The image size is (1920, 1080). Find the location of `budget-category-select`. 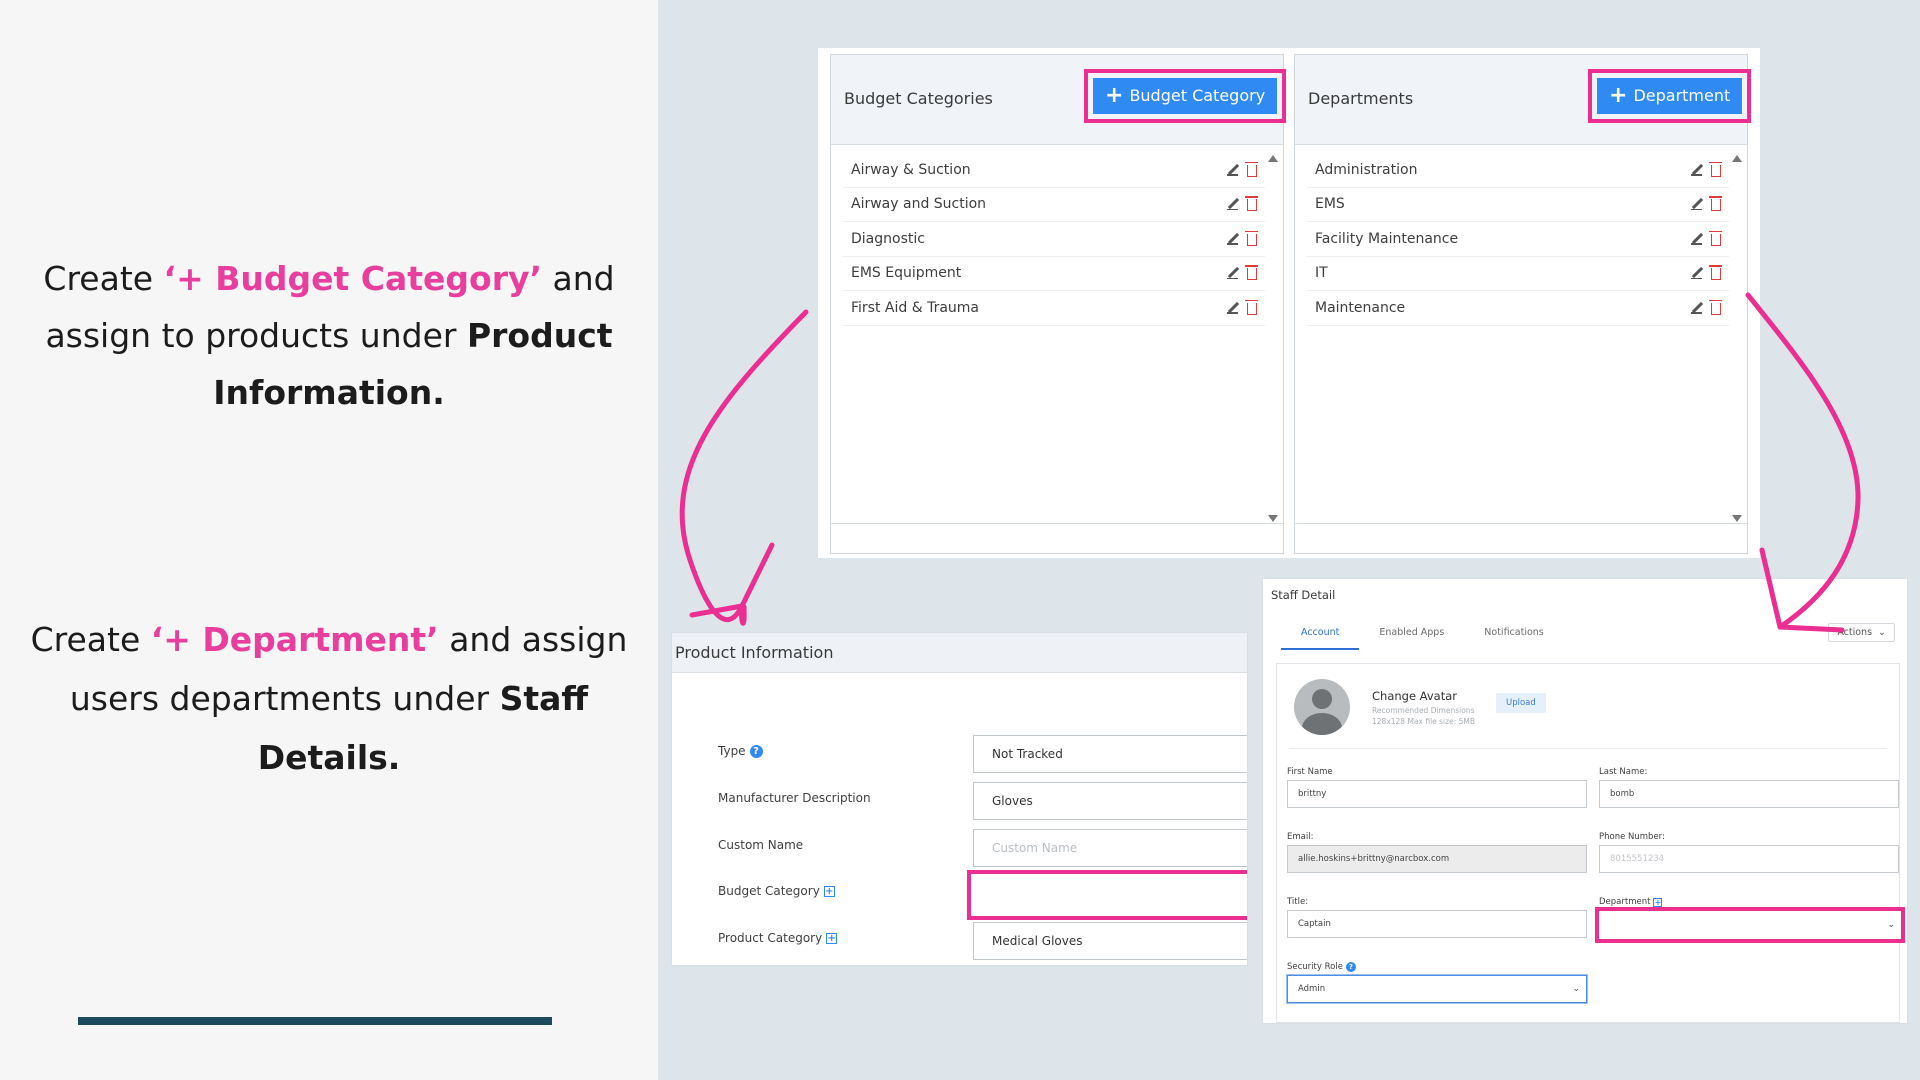

budget-category-select is located at coordinates (1107, 895).